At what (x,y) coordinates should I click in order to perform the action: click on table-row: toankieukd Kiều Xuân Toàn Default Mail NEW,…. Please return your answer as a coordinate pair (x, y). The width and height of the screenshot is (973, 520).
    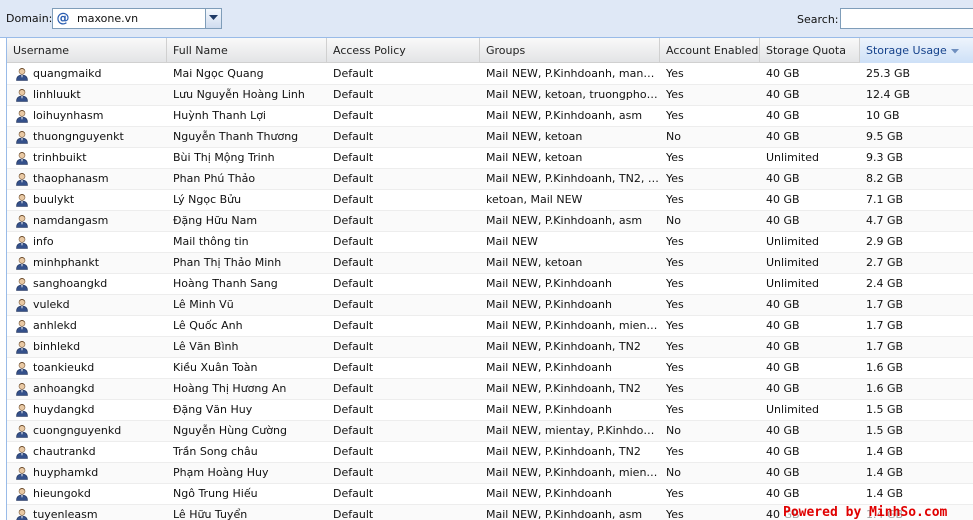
    Looking at the image, I should click on (490, 368).